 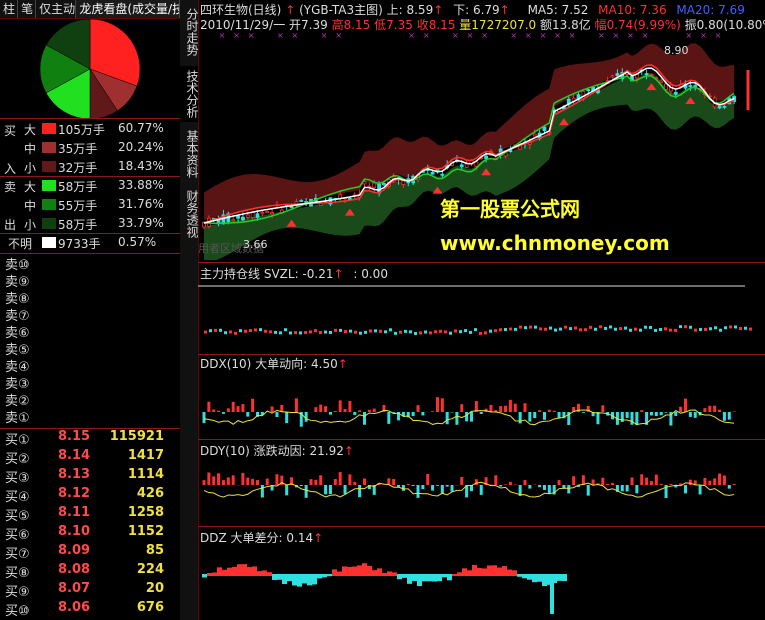 What do you see at coordinates (27, 9) in the screenshot?
I see `tab-tick: 笔` at bounding box center [27, 9].